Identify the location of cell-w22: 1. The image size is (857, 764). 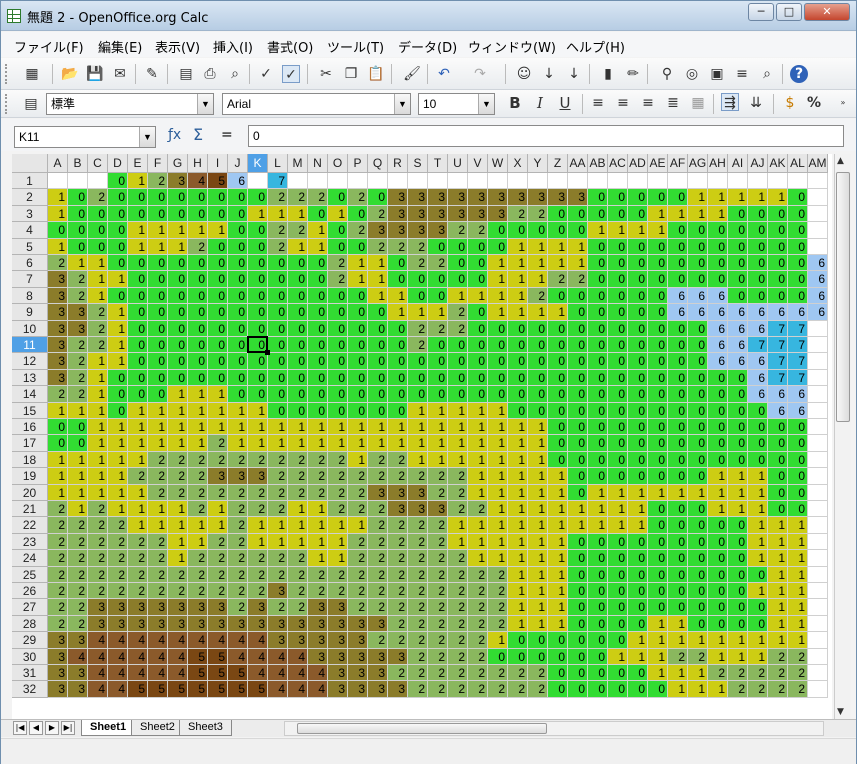
(498, 525).